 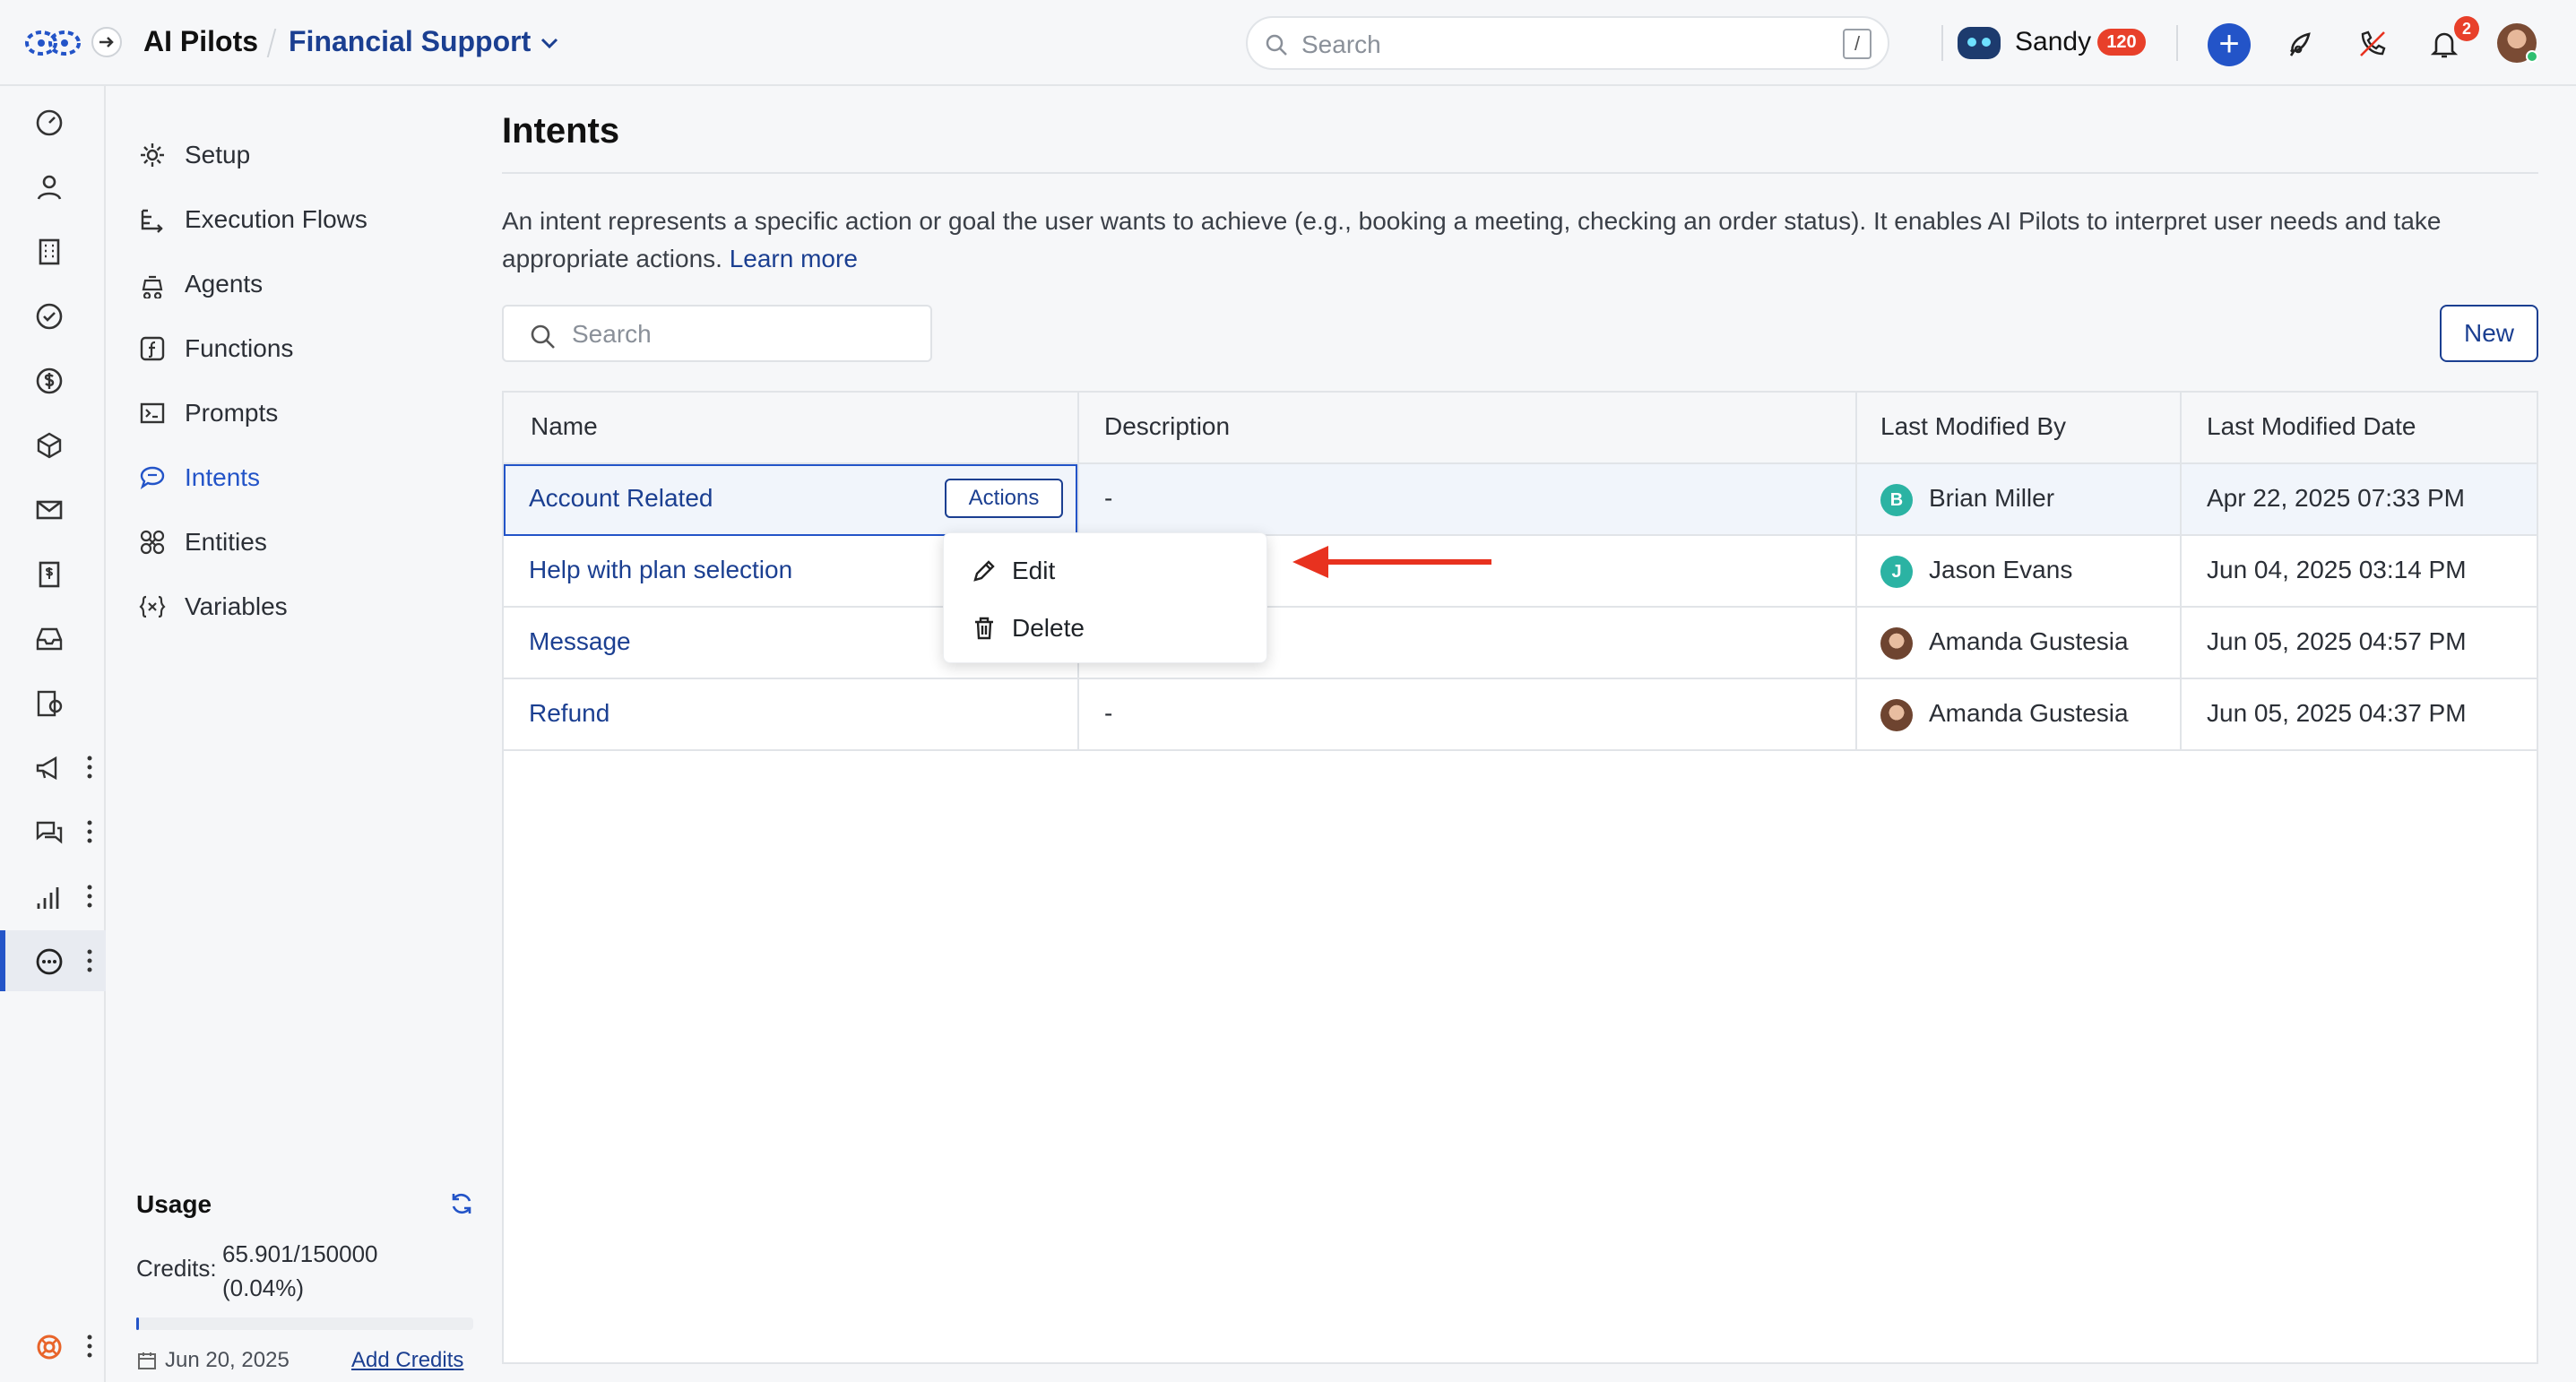 What do you see at coordinates (794, 258) in the screenshot?
I see `learn-more-link: Learn more` at bounding box center [794, 258].